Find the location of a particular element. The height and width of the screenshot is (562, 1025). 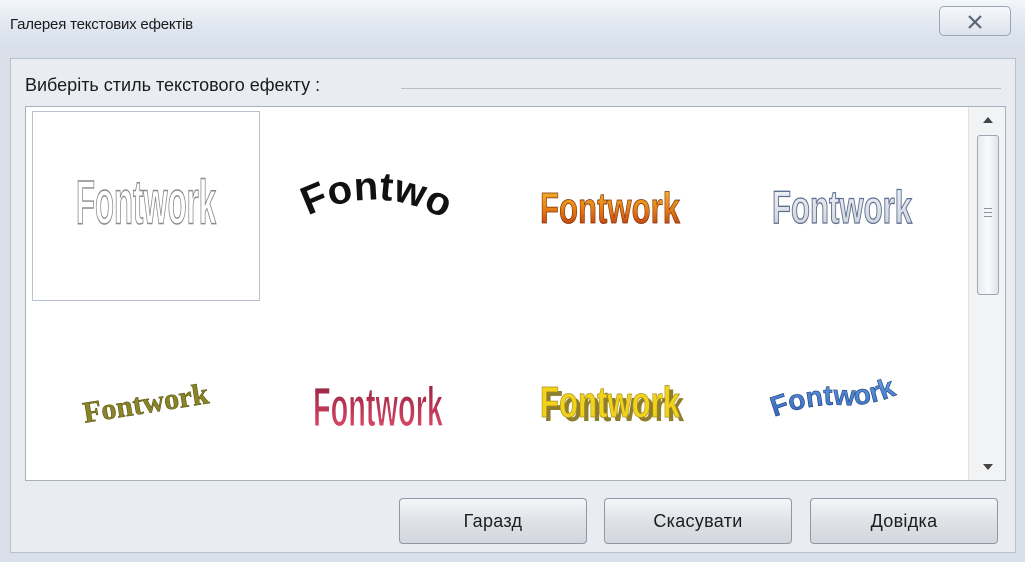

effect-item-yellow-3d: Fontwork Fontwork is located at coordinates (610, 392).